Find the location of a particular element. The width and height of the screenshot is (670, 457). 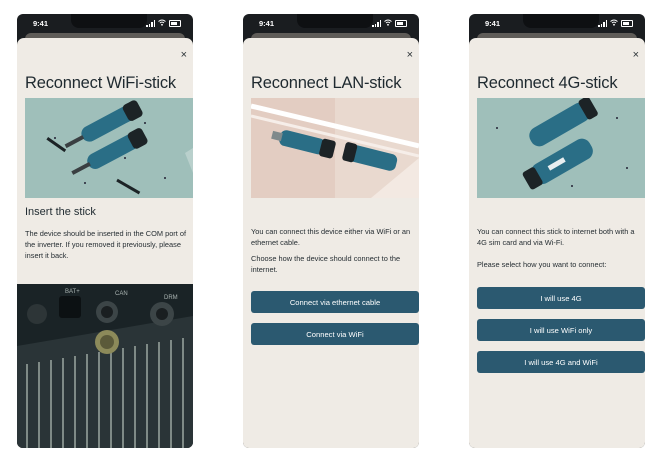

port-label-drm: DRM is located at coordinates (171, 298).